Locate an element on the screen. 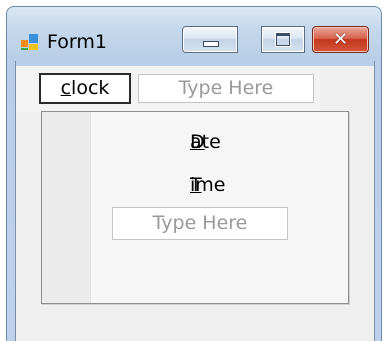 Image resolution: width=388 pixels, height=341 pixels. date-label-rest: ate is located at coordinates (205, 142).